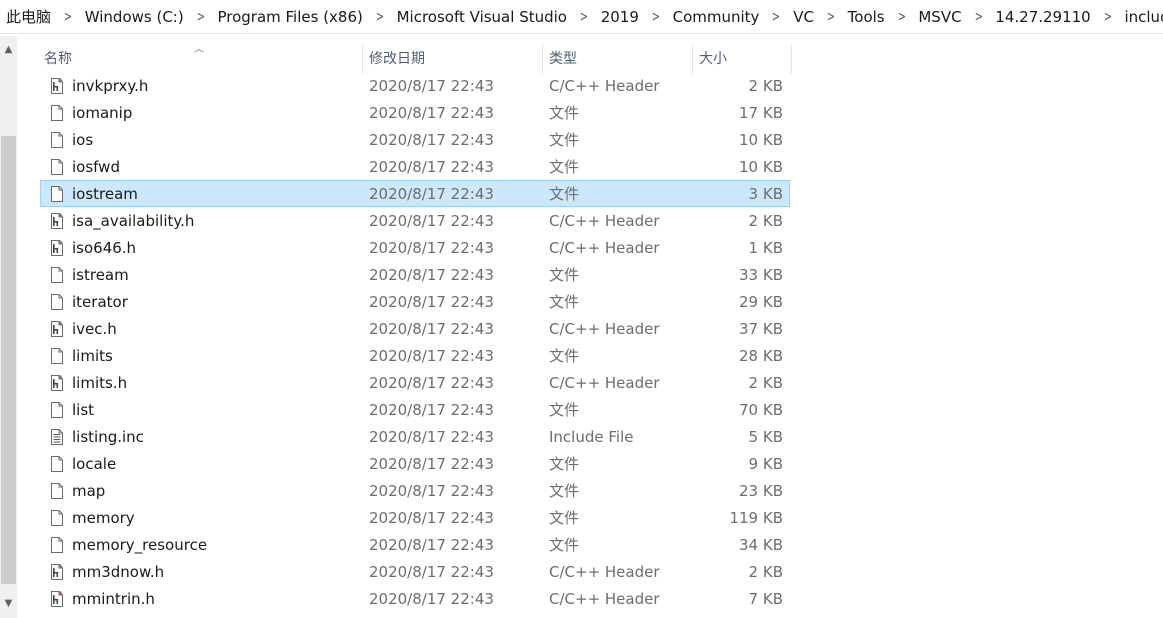 Image resolution: width=1163 pixels, height=618 pixels. What do you see at coordinates (482, 17) in the screenshot?
I see `breadcrumb-item: Microsoft Visual Studio` at bounding box center [482, 17].